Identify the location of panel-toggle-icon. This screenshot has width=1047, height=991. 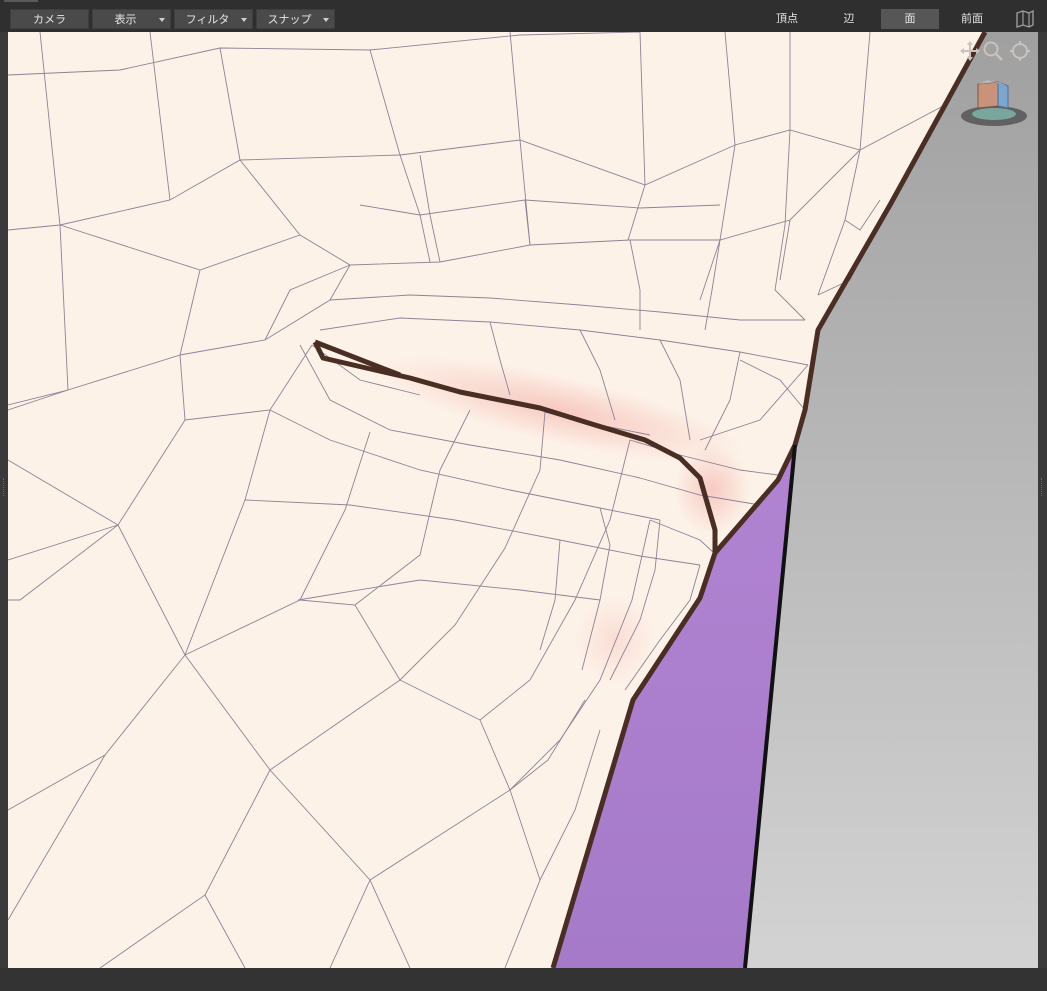
(1025, 19).